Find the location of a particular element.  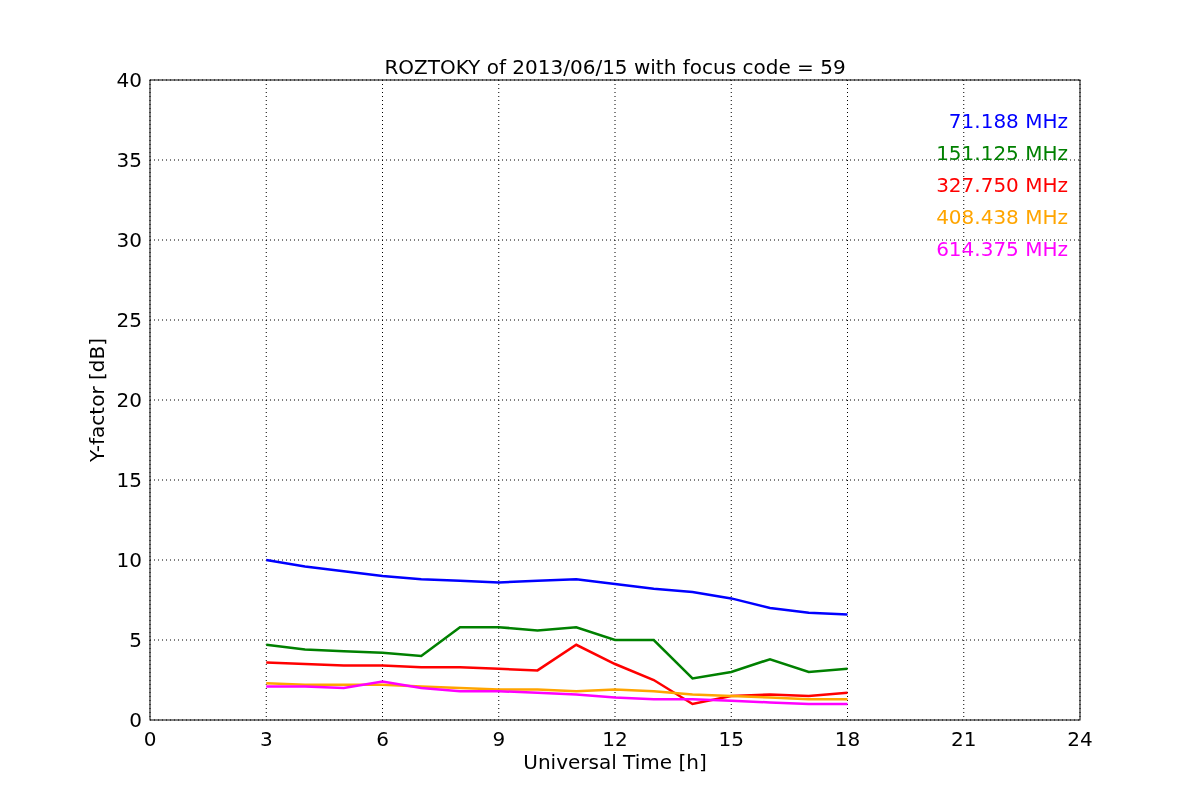

x-tick-label: 24 is located at coordinates (1080, 739).